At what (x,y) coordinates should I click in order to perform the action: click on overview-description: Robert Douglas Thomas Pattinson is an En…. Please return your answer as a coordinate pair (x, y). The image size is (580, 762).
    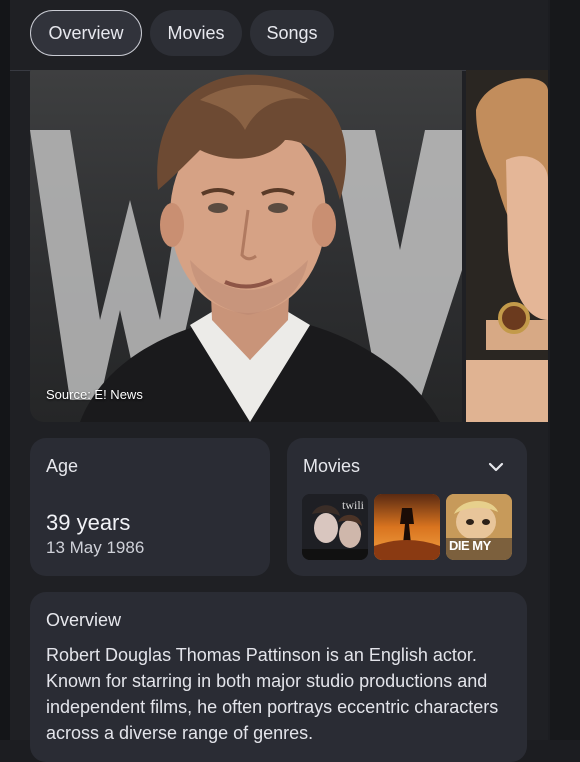
    Looking at the image, I should click on (272, 694).